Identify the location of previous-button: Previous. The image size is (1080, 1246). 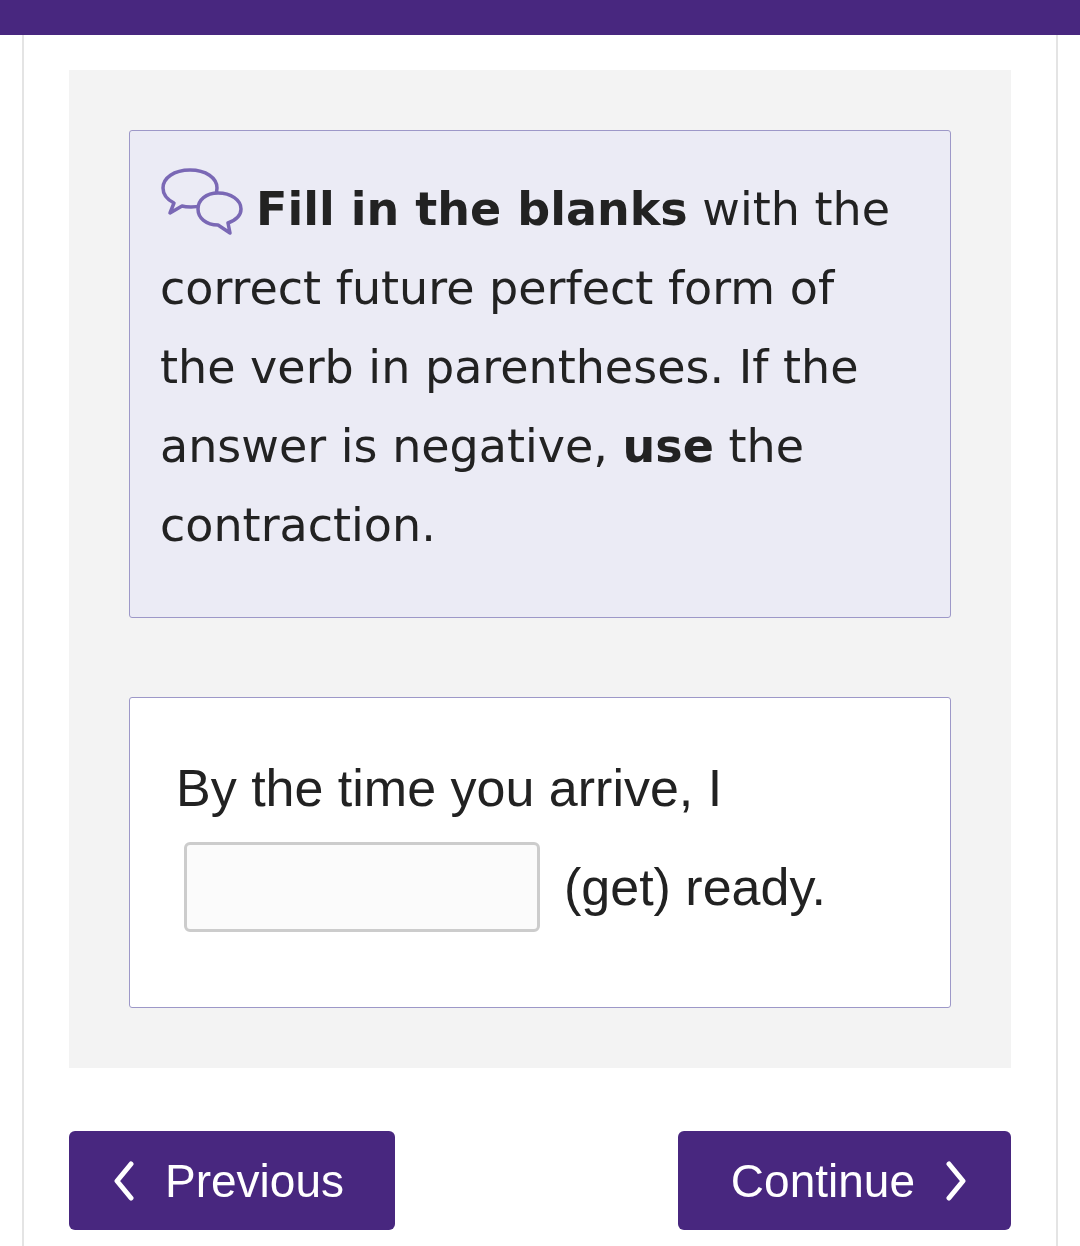
(232, 1180).